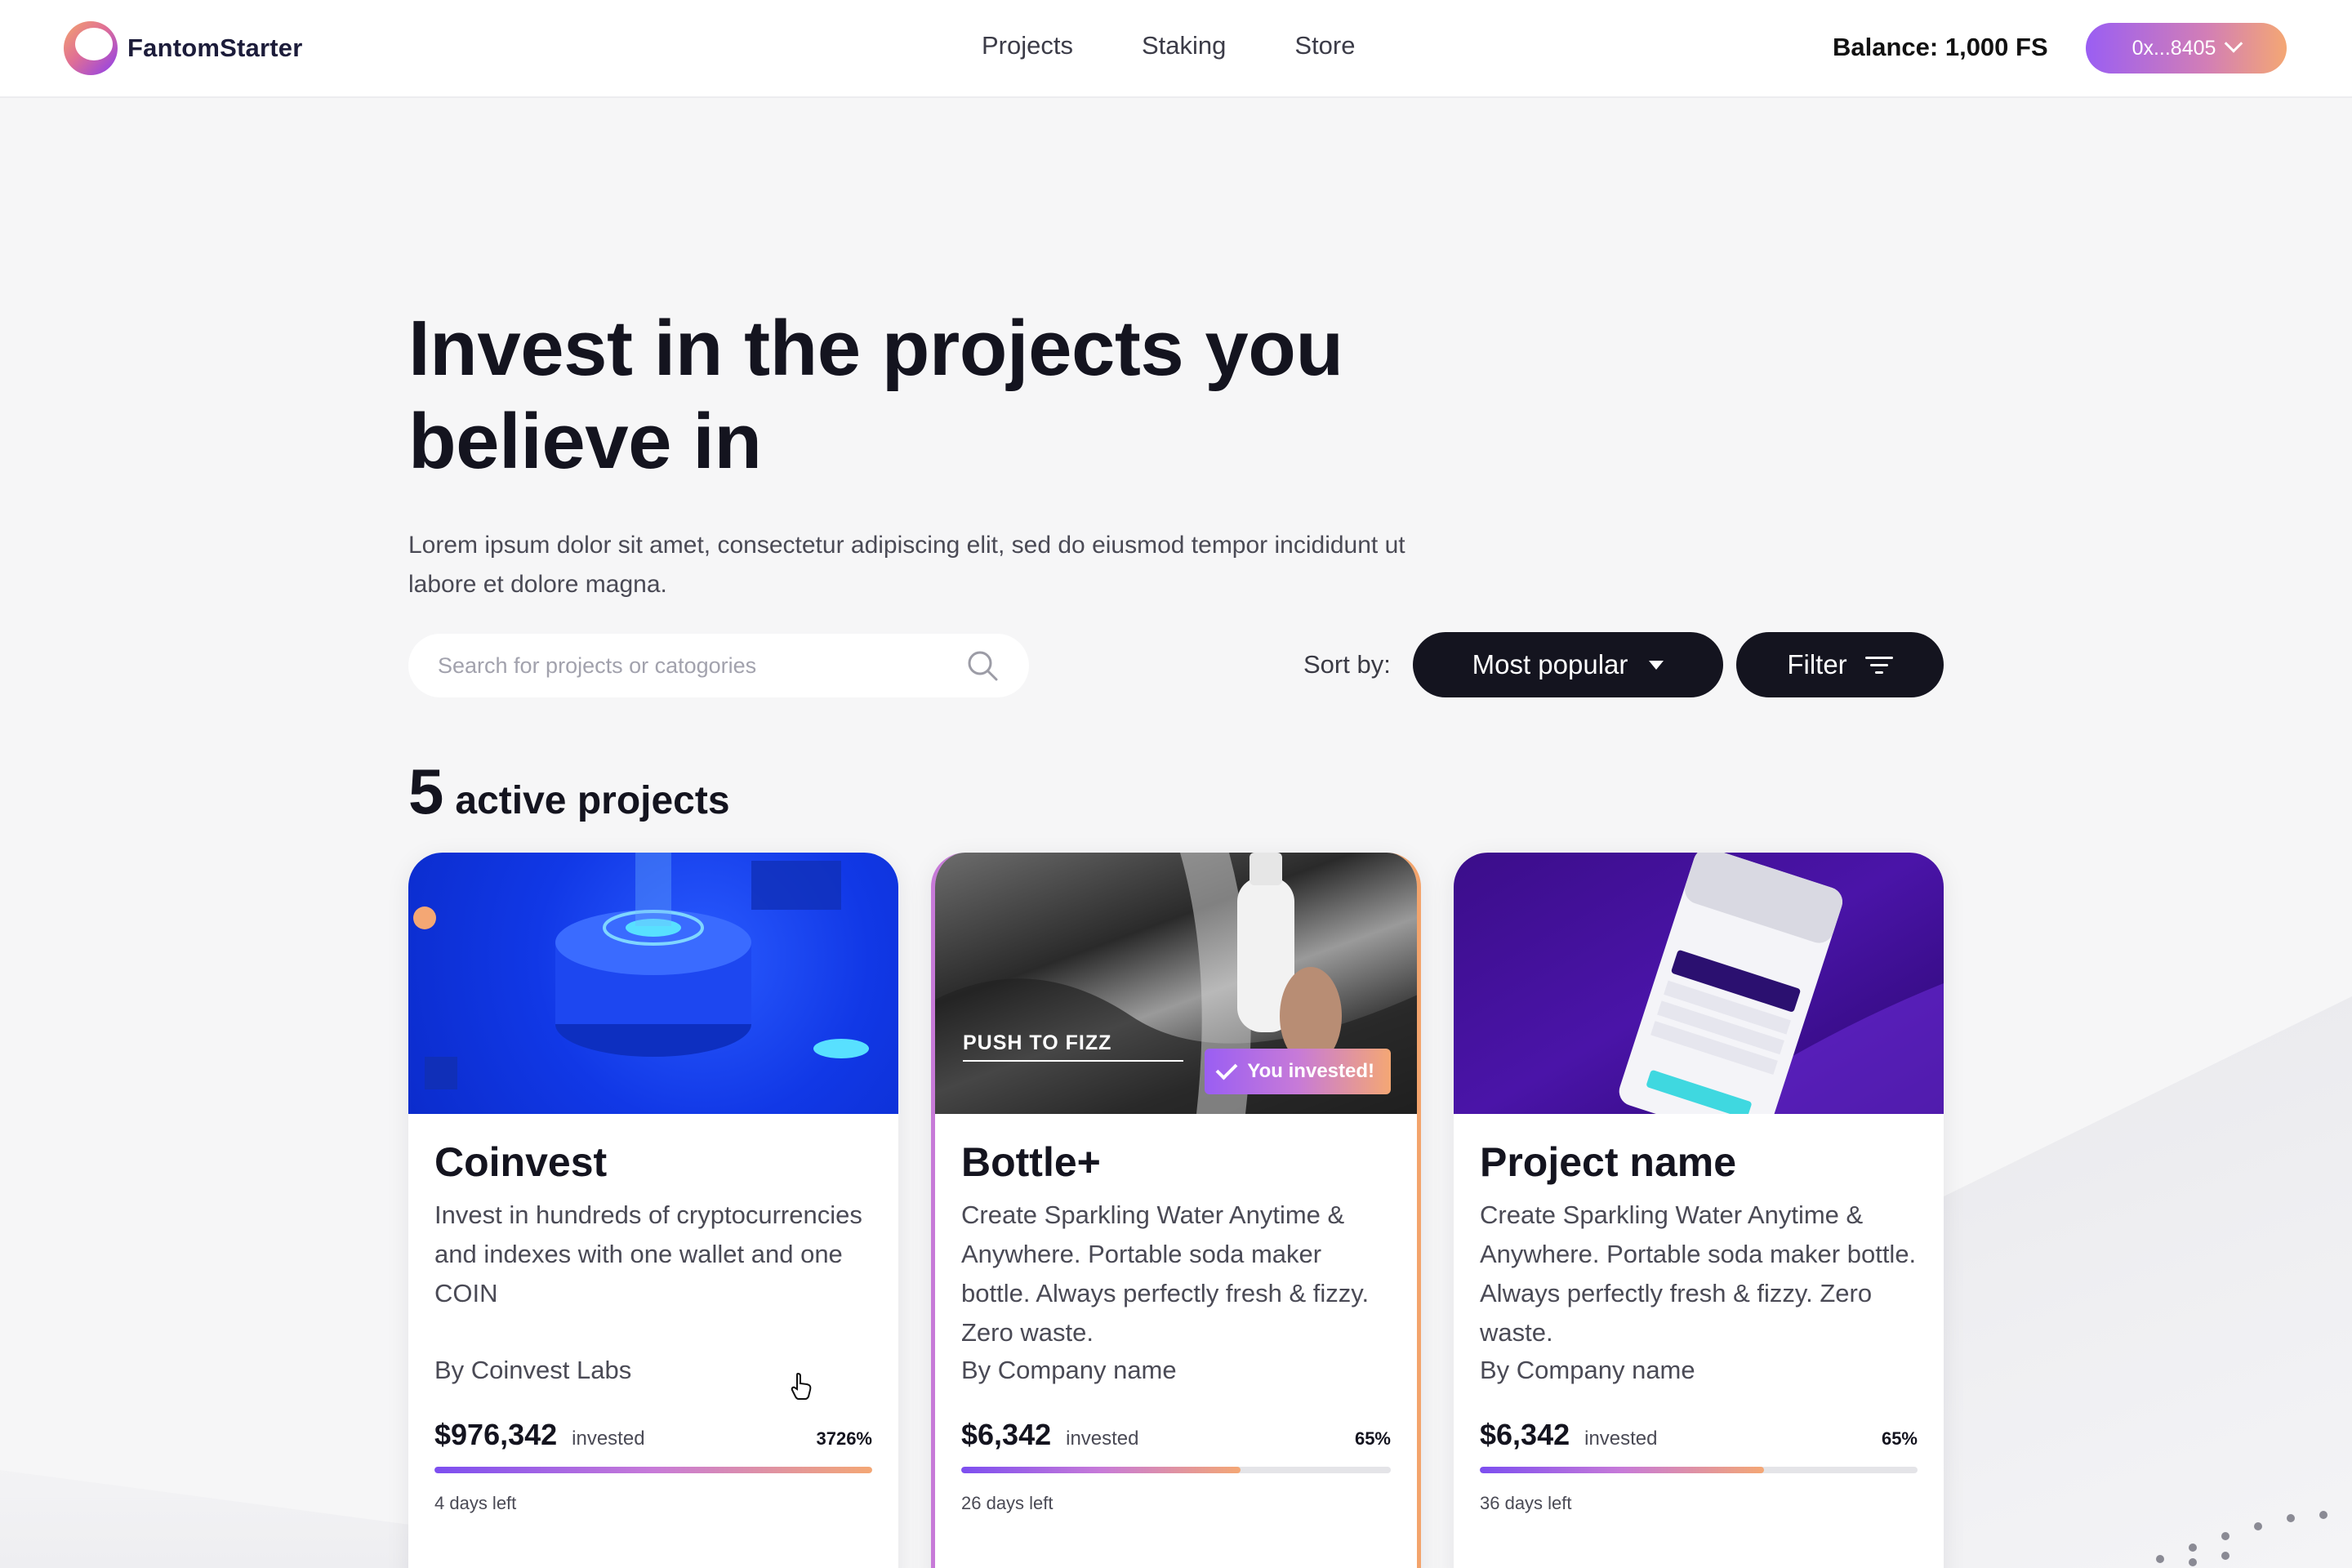 The height and width of the screenshot is (1568, 2352). I want to click on search-input, so click(691, 666).